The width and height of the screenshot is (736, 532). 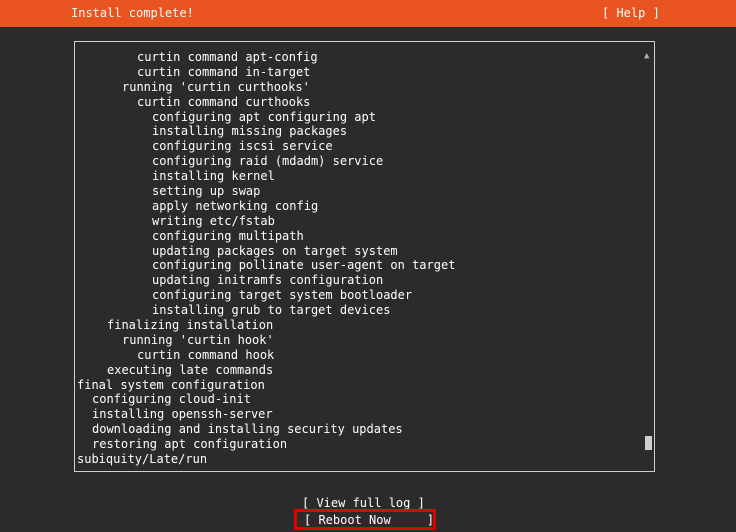 What do you see at coordinates (182, 414) in the screenshot?
I see `log-line: installing openssh-server` at bounding box center [182, 414].